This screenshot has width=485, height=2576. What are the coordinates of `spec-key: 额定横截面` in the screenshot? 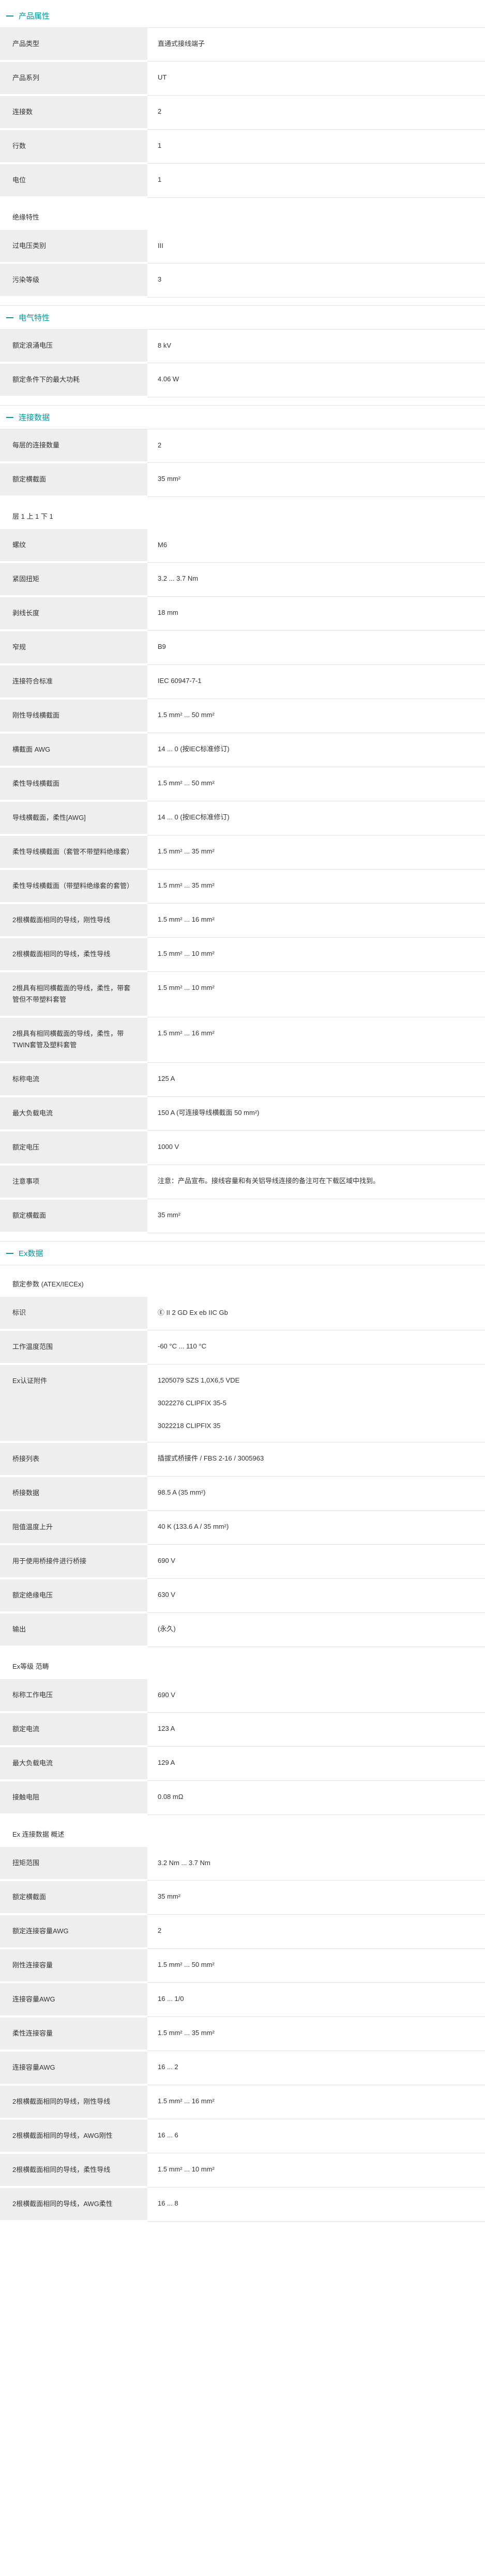 It's located at (73, 480).